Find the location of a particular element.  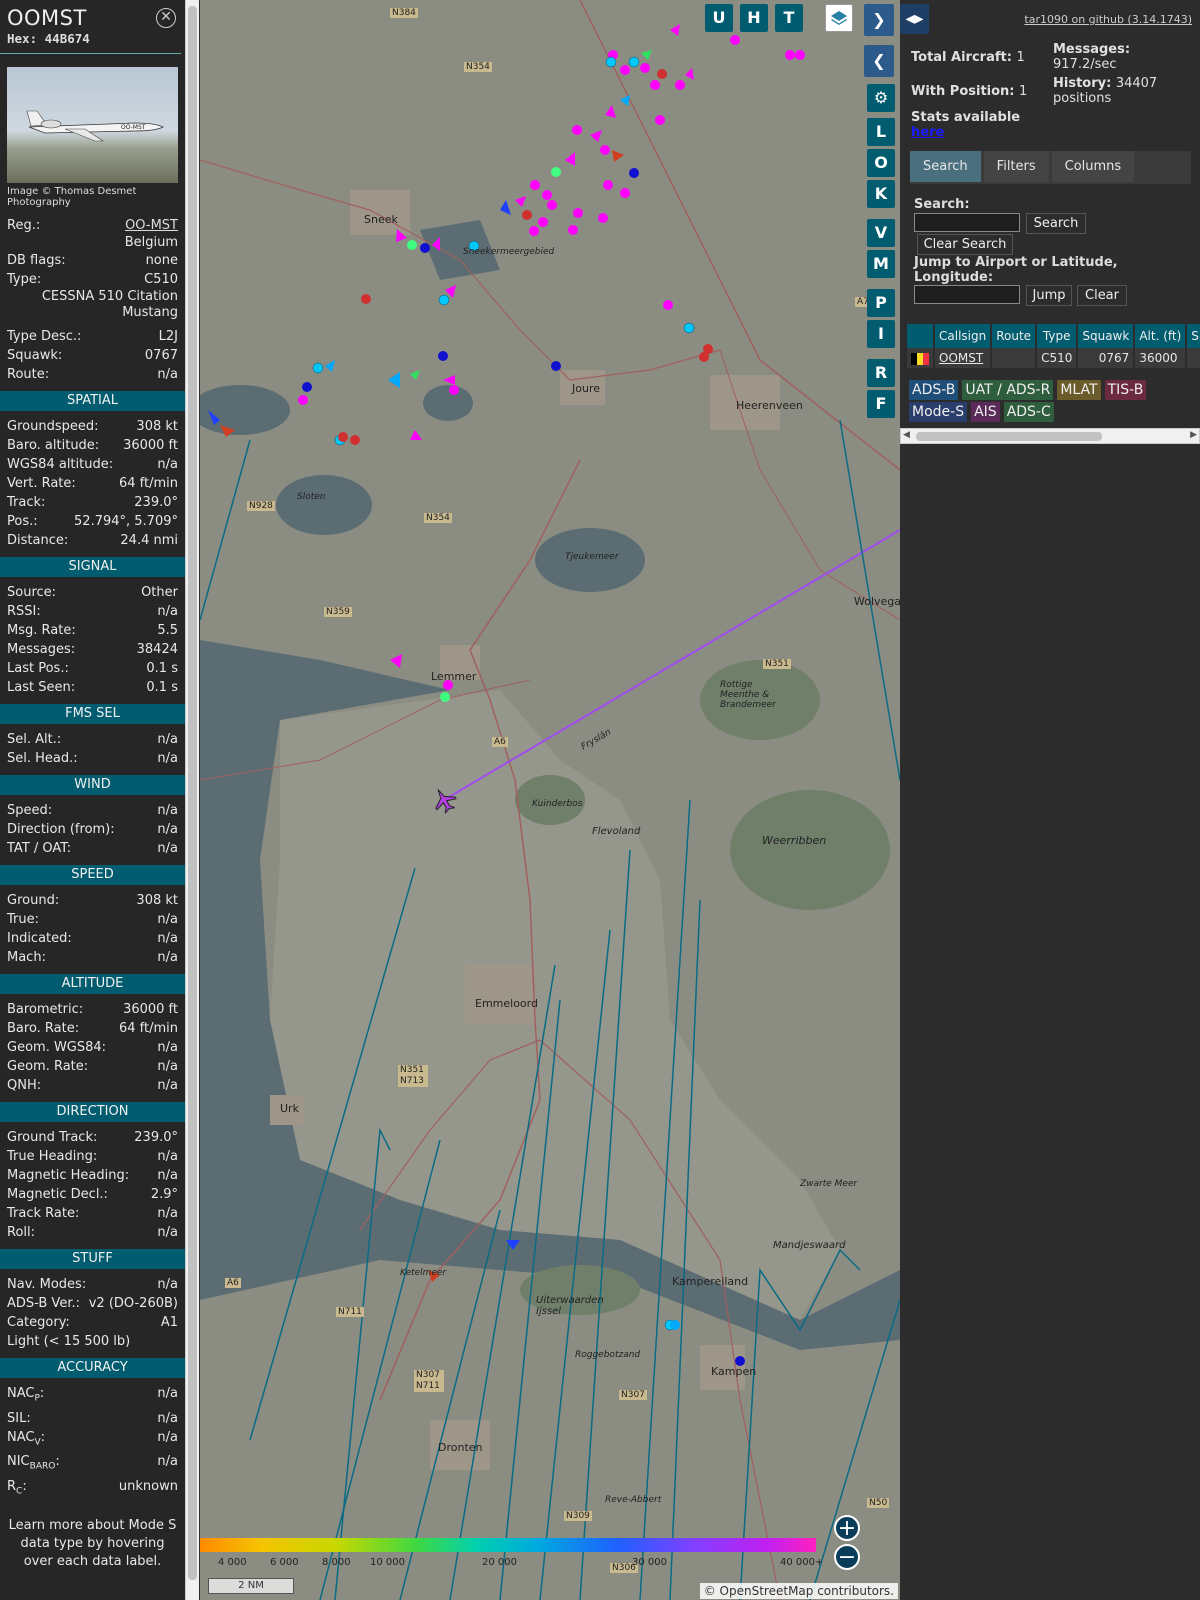

info-label: Direction (from): is located at coordinates (61, 829).